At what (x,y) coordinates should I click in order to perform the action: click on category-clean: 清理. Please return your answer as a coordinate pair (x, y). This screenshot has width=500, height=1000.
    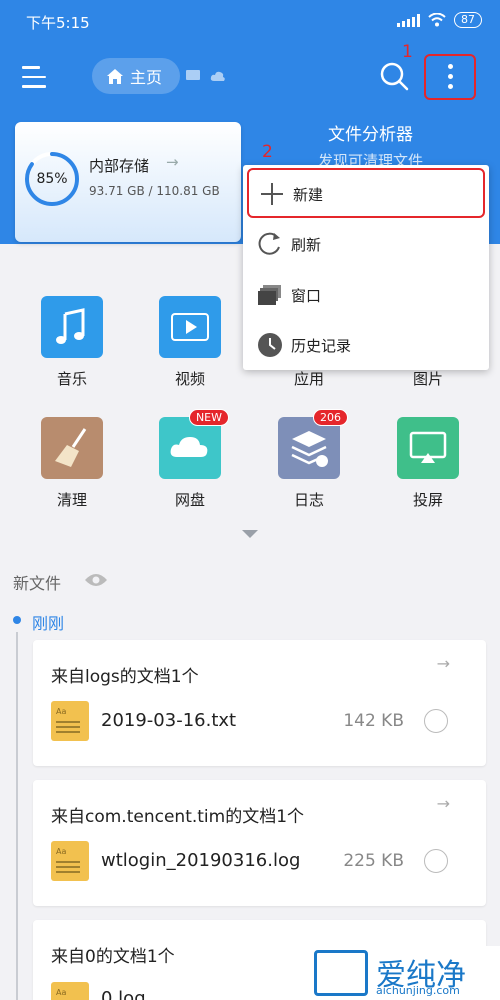
    Looking at the image, I should click on (72, 463).